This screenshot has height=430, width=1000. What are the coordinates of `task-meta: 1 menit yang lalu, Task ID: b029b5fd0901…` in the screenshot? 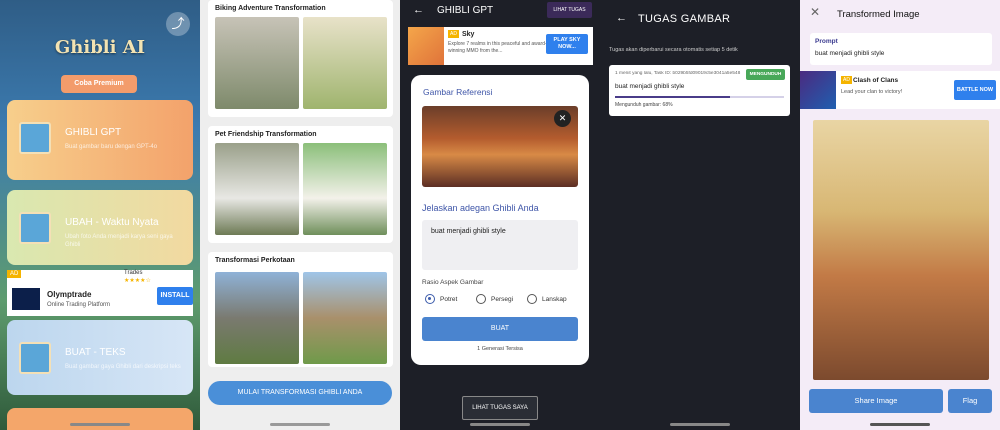 It's located at (678, 73).